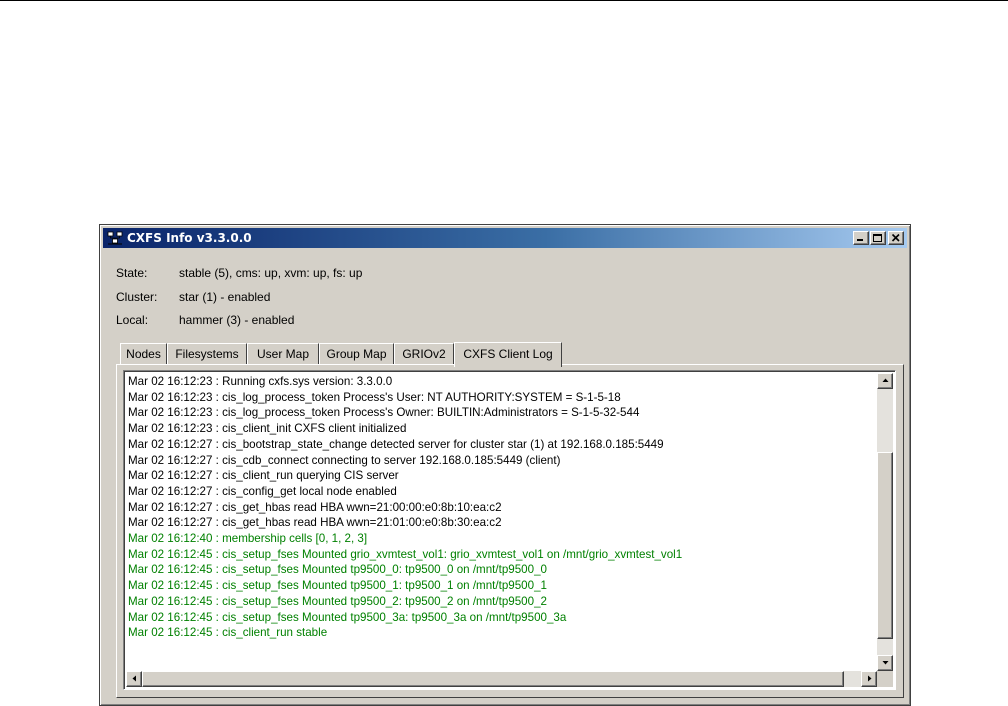  I want to click on horizontal-scroll-thumb, so click(493, 679).